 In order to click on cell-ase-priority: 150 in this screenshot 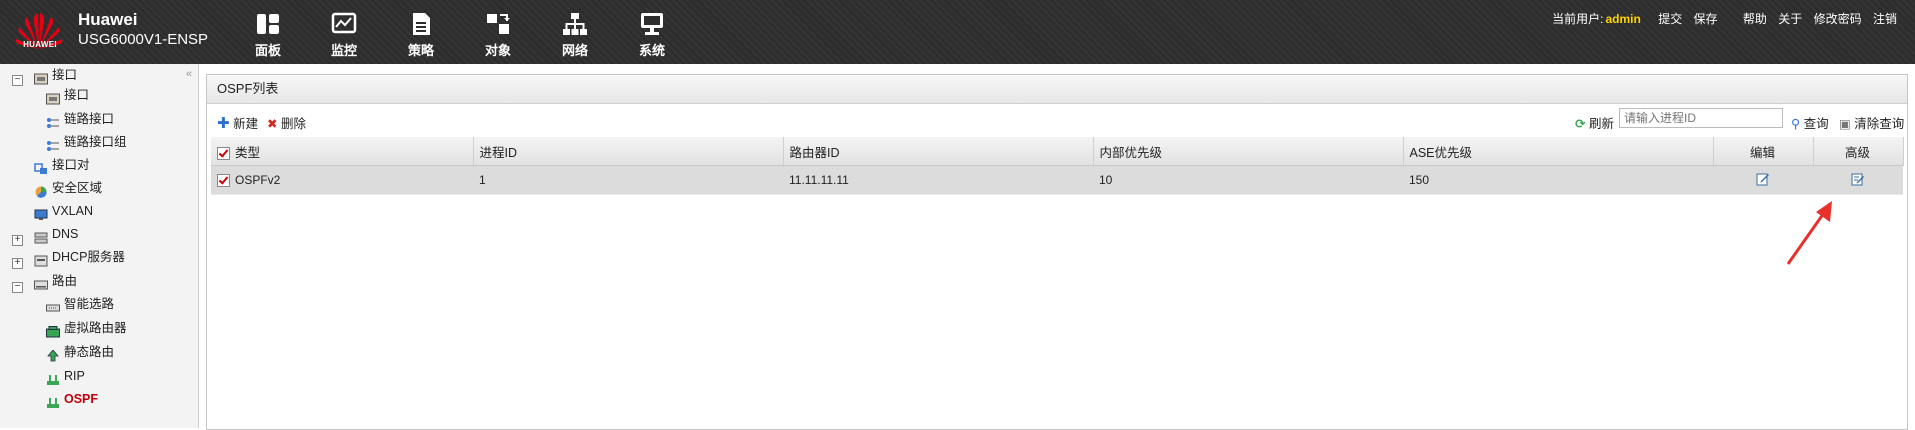, I will do `click(1558, 180)`.